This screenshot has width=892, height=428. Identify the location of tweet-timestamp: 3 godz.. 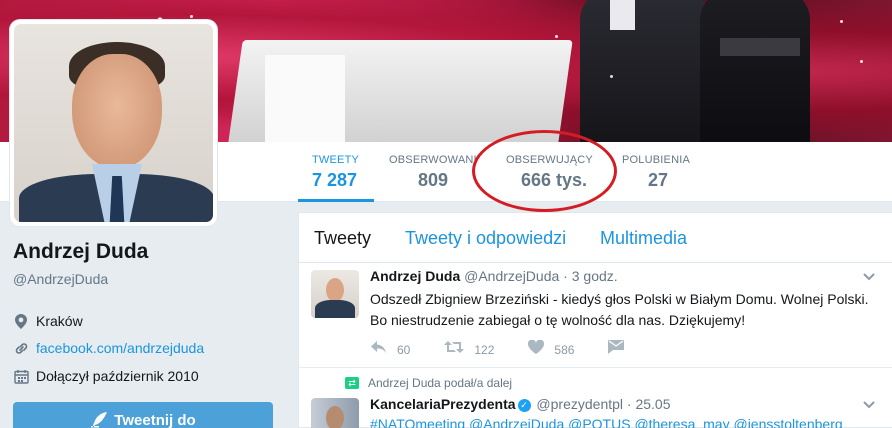
(595, 276).